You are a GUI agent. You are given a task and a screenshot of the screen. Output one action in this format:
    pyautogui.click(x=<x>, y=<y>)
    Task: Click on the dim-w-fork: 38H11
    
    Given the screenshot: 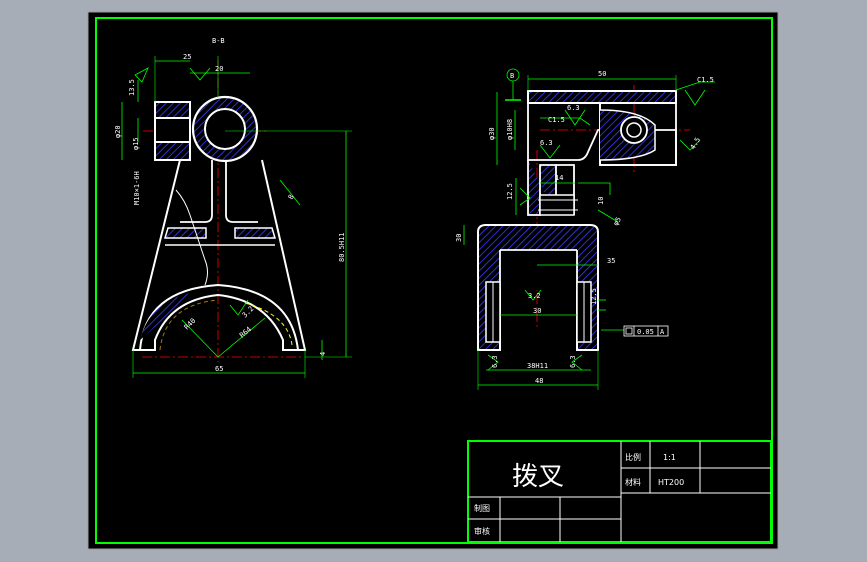 What is the action you would take?
    pyautogui.click(x=537, y=366)
    